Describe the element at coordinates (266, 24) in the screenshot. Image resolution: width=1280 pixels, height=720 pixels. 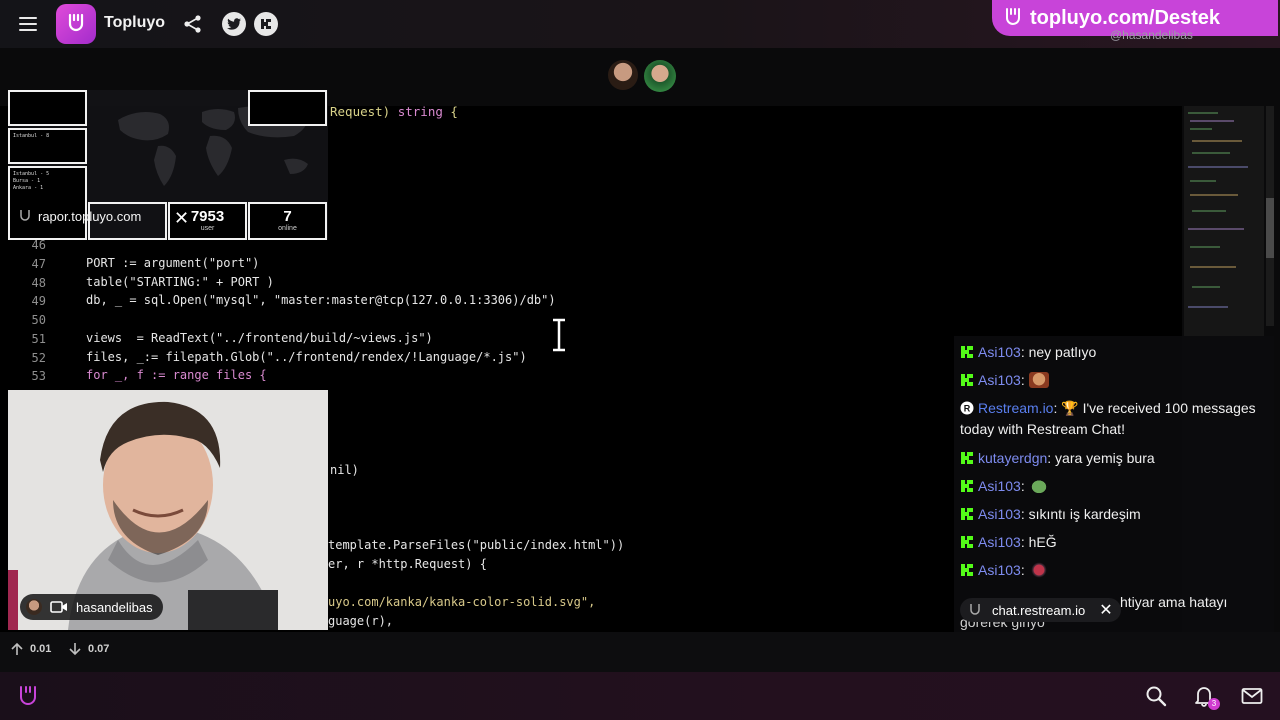
I see `kick-icon` at that location.